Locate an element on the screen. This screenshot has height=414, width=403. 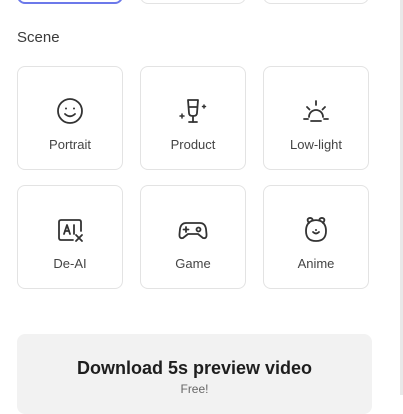
scene-option-de-ai: De-AI is located at coordinates (70, 237).